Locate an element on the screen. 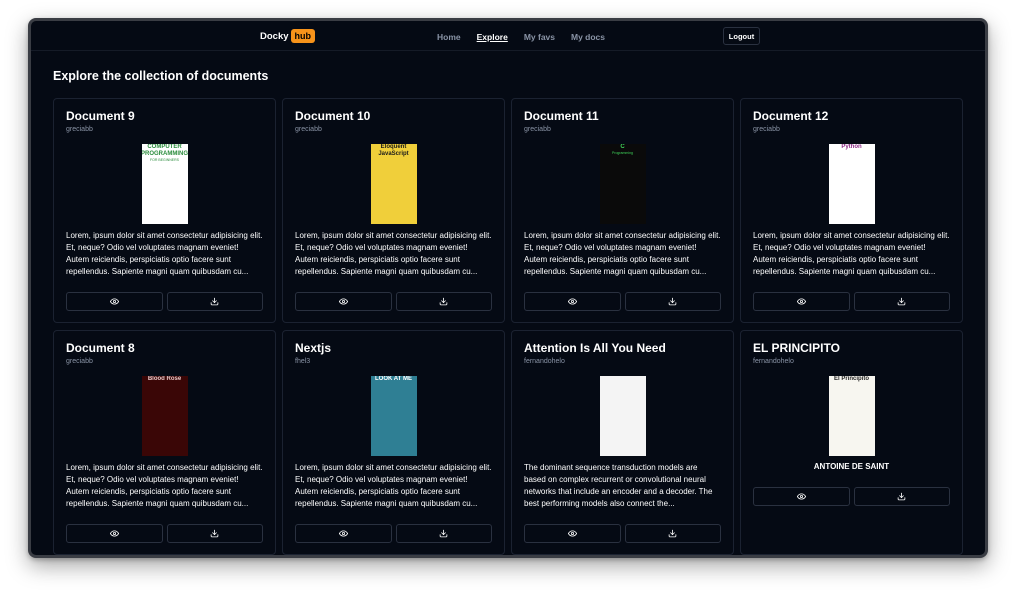  document-title: Document 9 is located at coordinates (164, 116).